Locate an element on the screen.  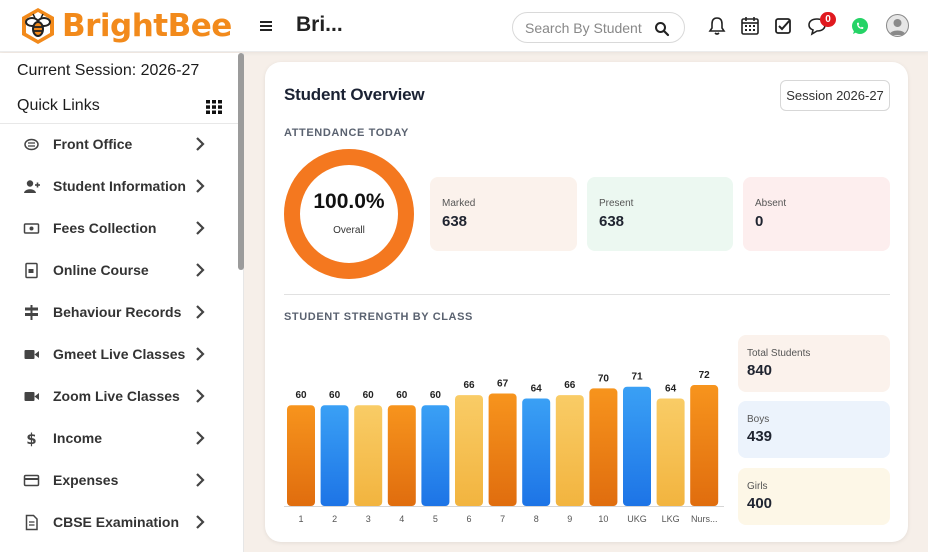
attendance-donut is located at coordinates (349, 214).